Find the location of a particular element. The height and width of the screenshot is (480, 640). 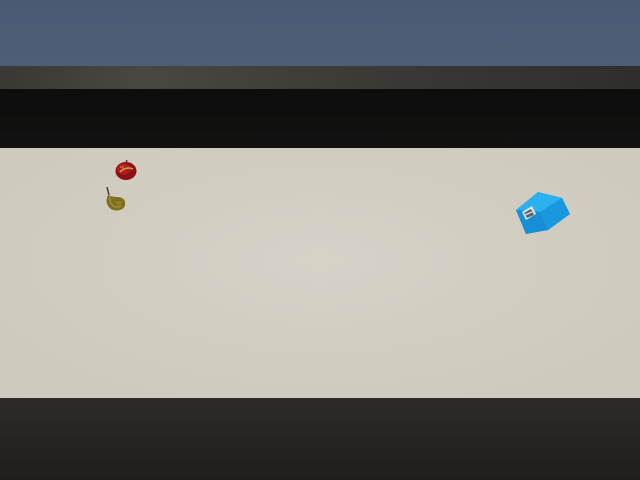

wall-ledge is located at coordinates (320, 77).